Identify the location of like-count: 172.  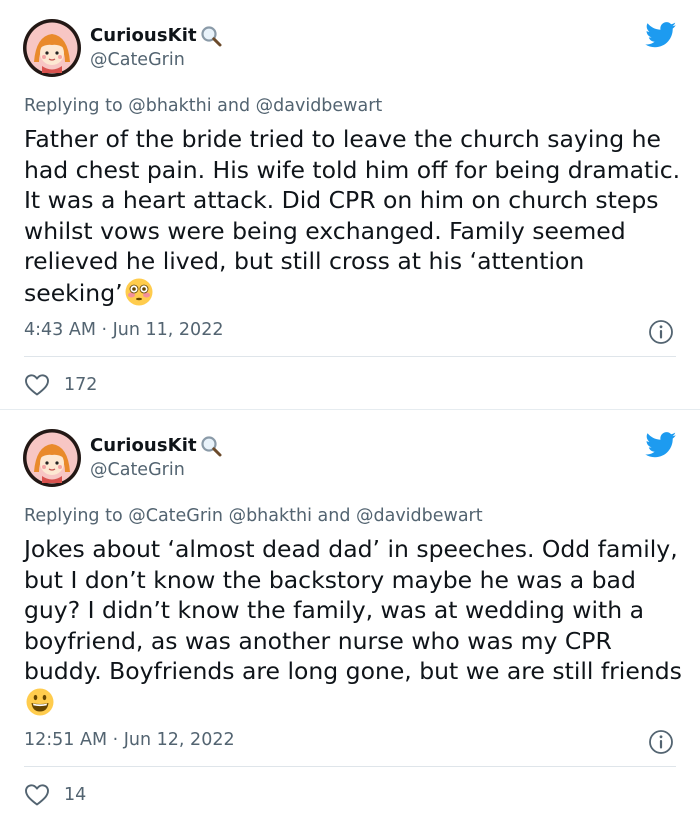
(81, 385).